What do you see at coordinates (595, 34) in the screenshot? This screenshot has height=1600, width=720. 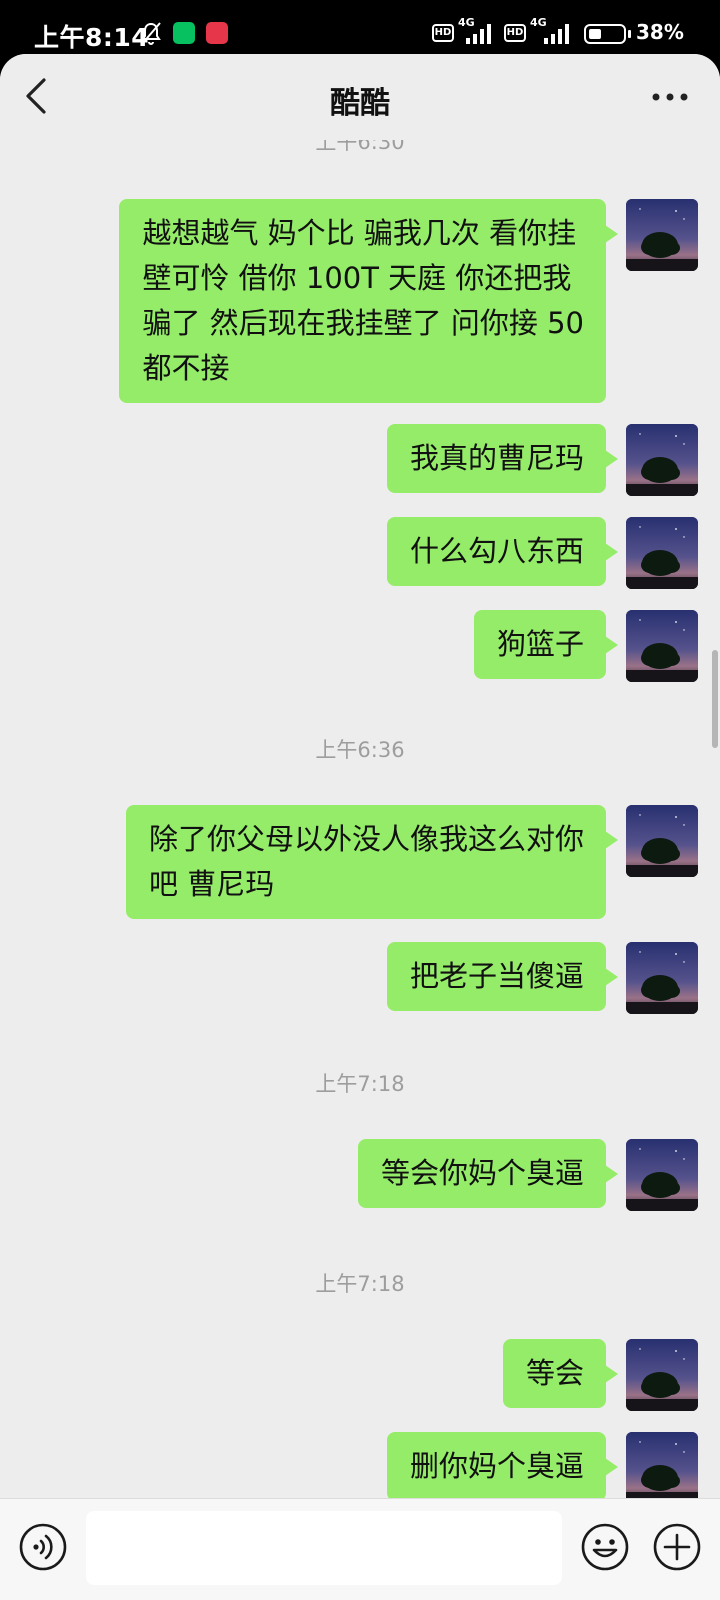 I see `battery-level` at bounding box center [595, 34].